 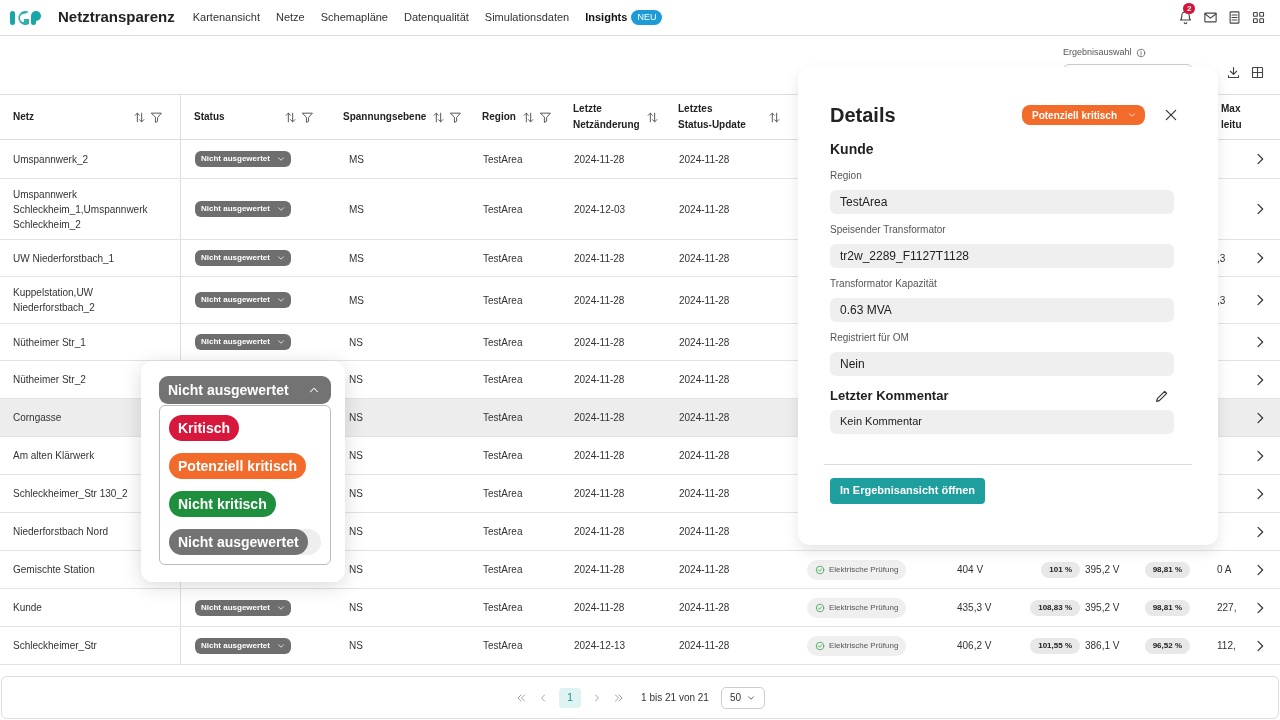 What do you see at coordinates (356, 258) in the screenshot?
I see `table-cell: MS` at bounding box center [356, 258].